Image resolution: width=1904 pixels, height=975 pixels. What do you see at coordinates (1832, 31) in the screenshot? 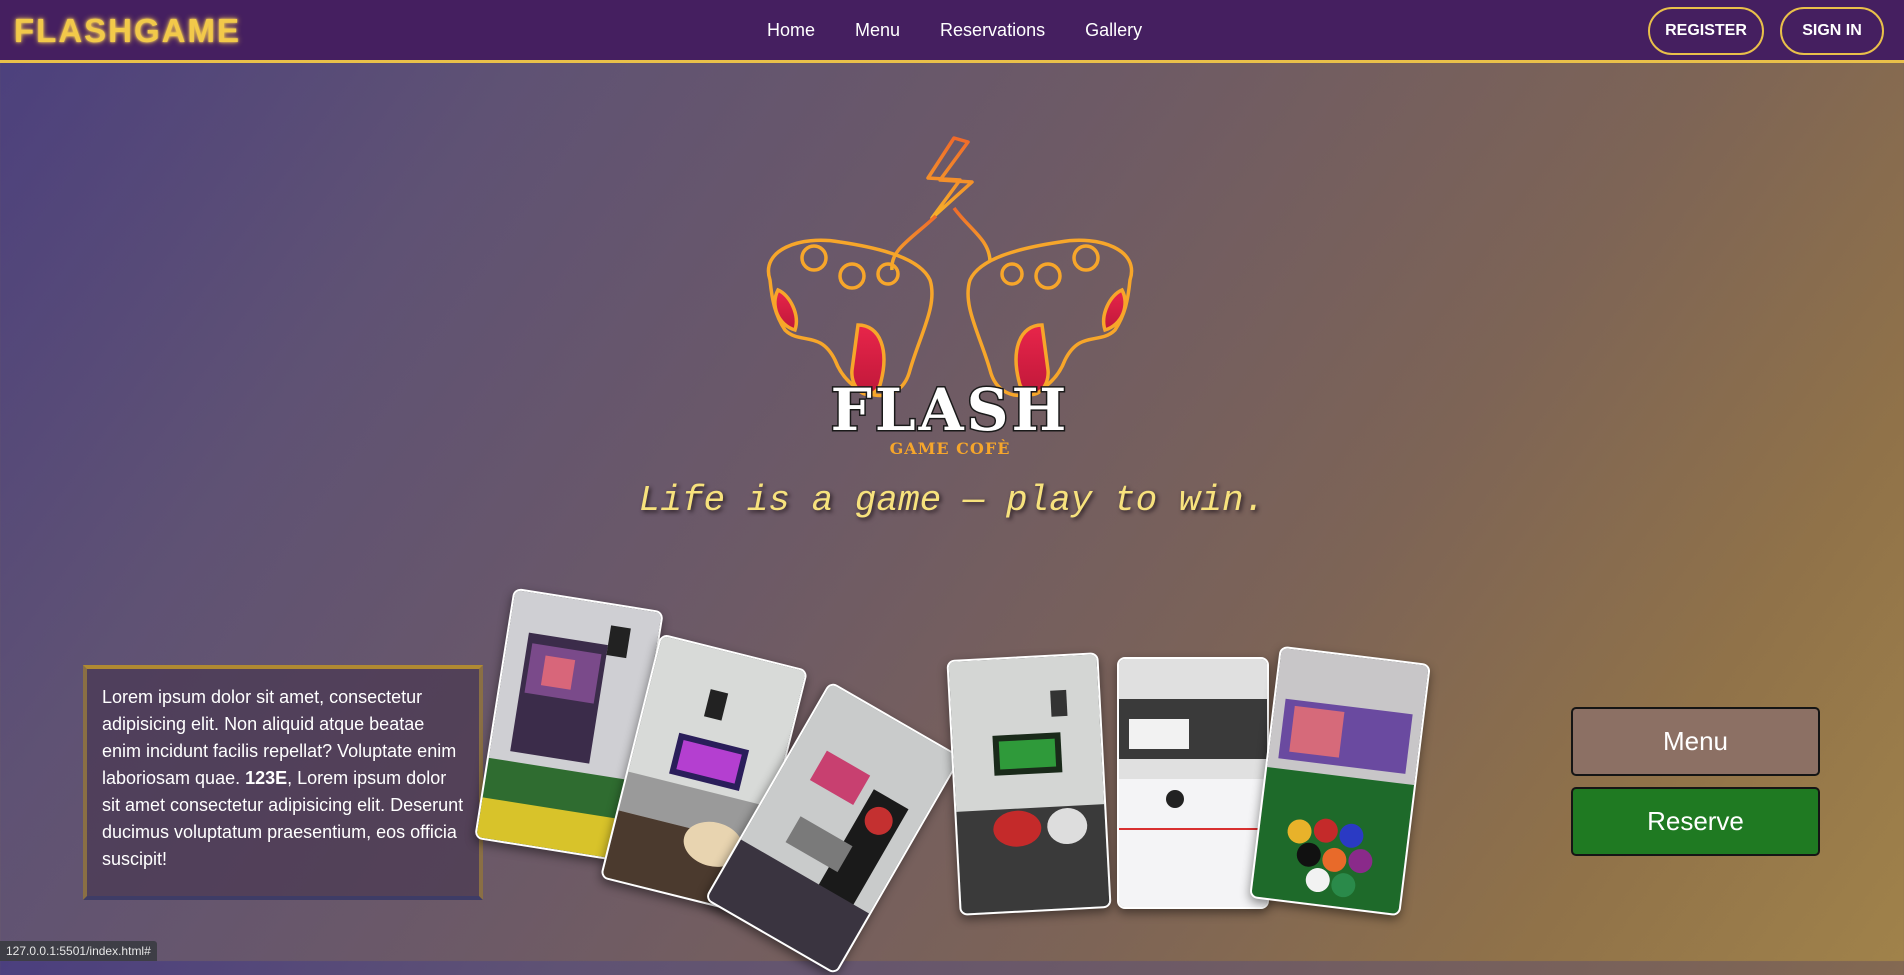
I see `sign-in-button: SIGN IN` at bounding box center [1832, 31].